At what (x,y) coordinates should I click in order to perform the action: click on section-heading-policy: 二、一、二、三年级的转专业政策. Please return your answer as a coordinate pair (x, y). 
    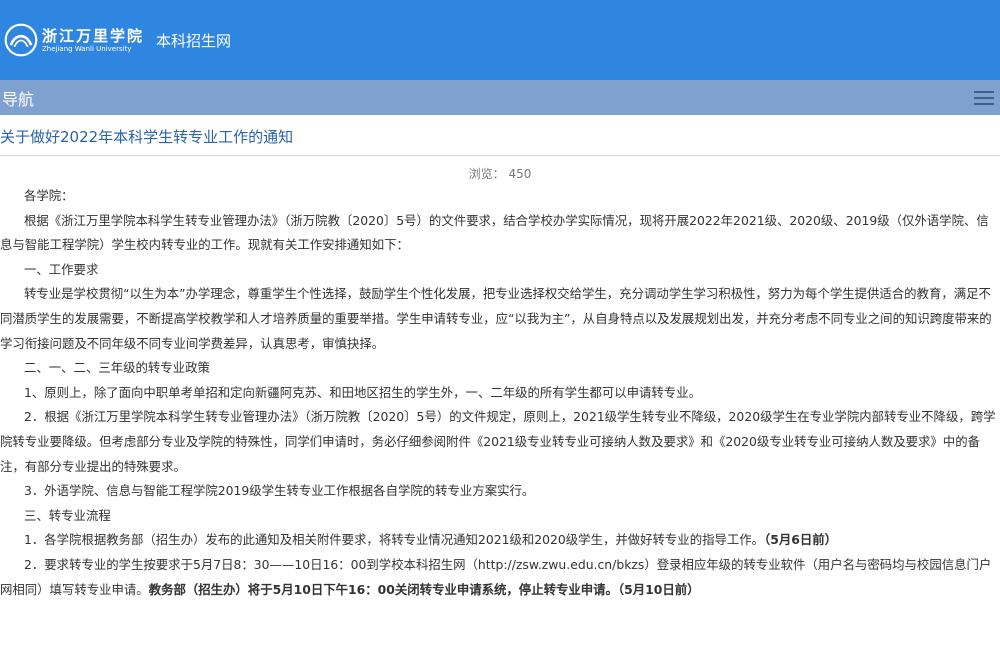
    Looking at the image, I should click on (117, 368).